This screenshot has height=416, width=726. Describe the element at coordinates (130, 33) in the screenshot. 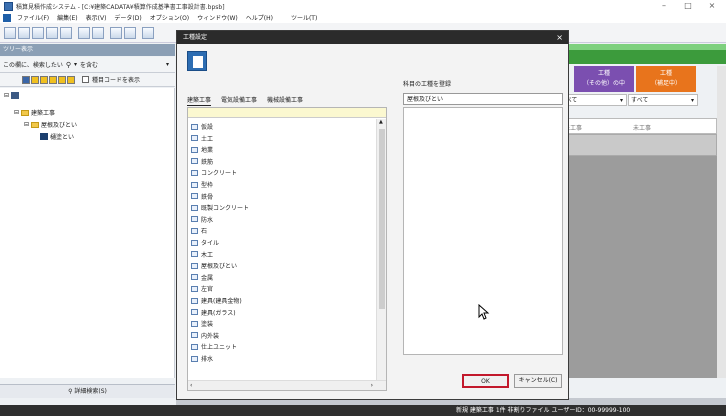

I see `toolbar-paste-button` at that location.